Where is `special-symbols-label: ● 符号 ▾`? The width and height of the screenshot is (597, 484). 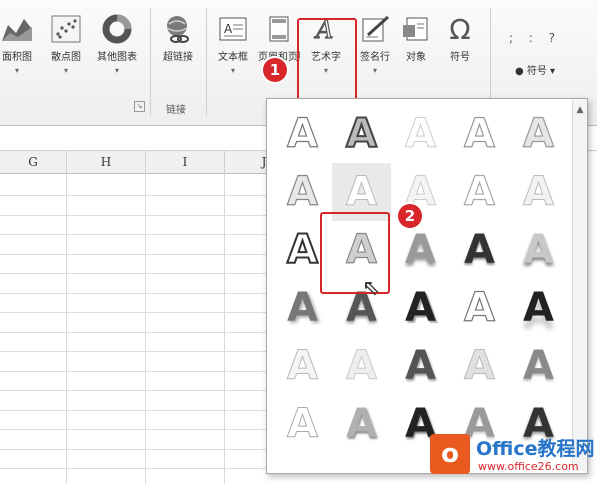
special-symbols-label: ● 符号 ▾ is located at coordinates (535, 71).